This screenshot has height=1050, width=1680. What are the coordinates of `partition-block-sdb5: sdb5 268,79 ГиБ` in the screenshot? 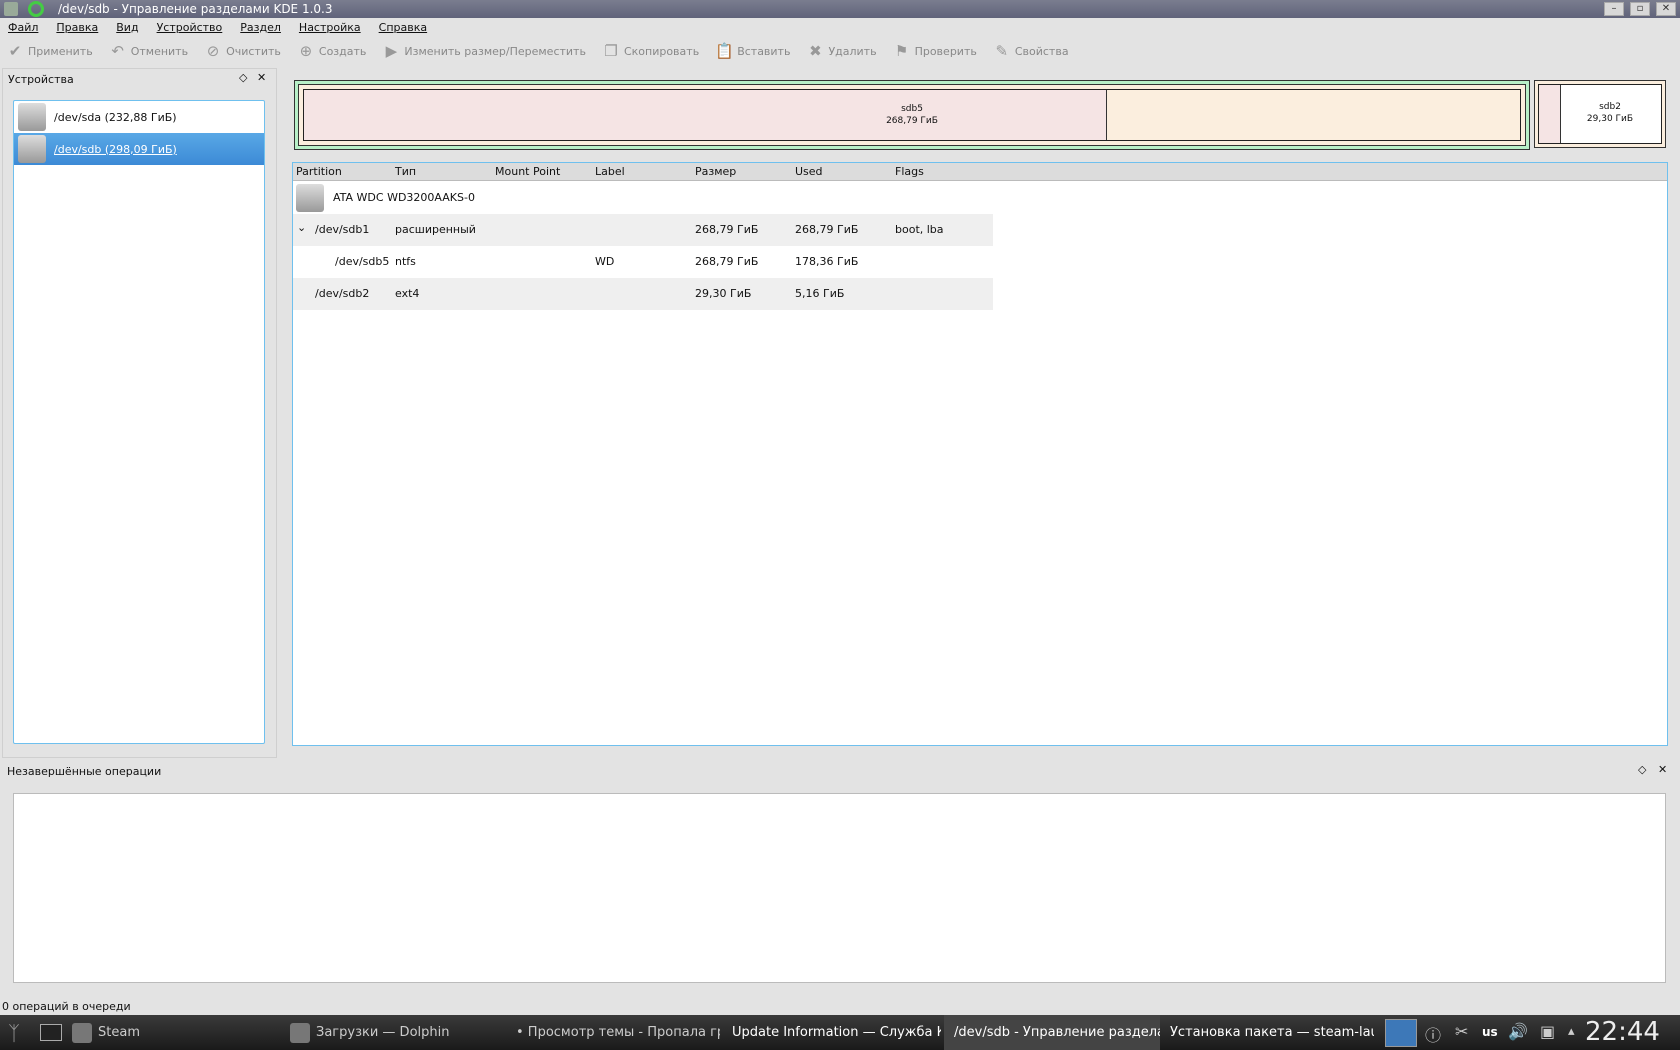 It's located at (912, 115).